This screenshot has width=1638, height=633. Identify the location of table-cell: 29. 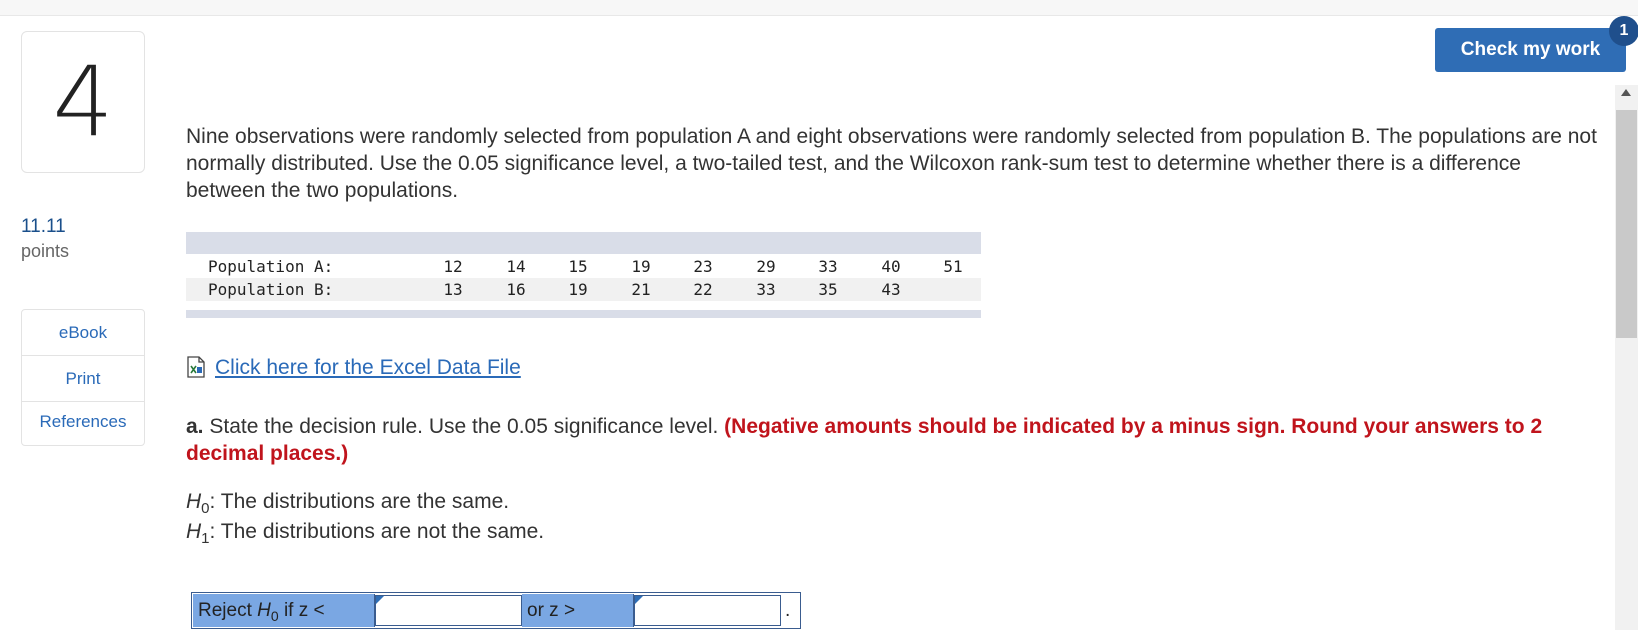
(766, 266).